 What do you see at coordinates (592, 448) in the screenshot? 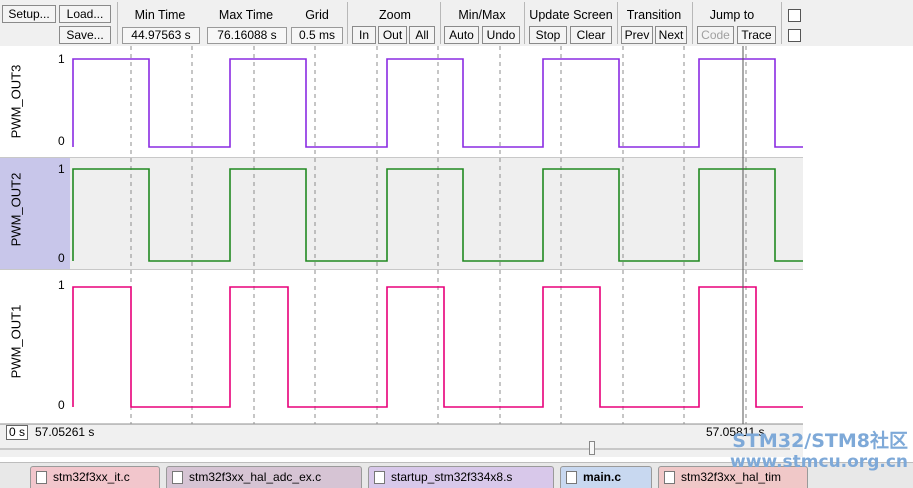
I see `scroll-thumb` at bounding box center [592, 448].